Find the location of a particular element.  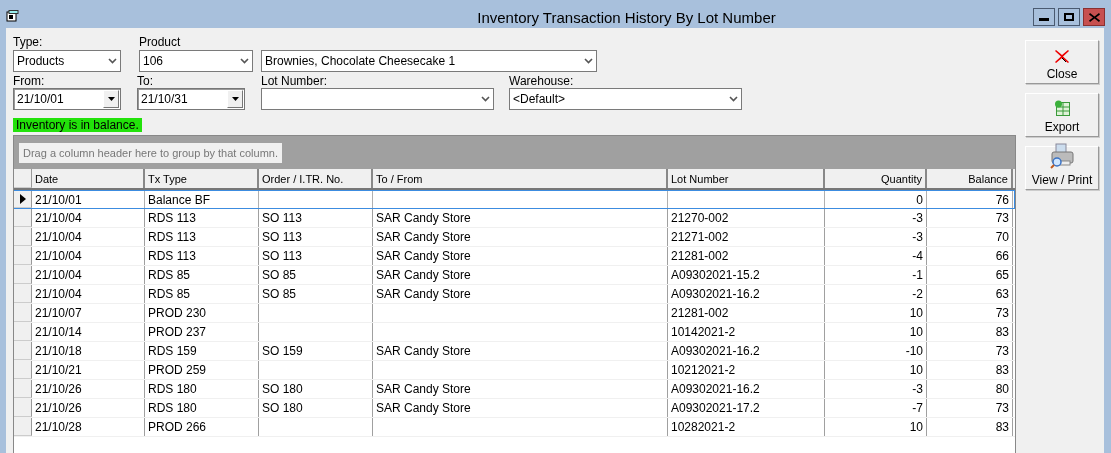

column-header: Date is located at coordinates (88, 178).